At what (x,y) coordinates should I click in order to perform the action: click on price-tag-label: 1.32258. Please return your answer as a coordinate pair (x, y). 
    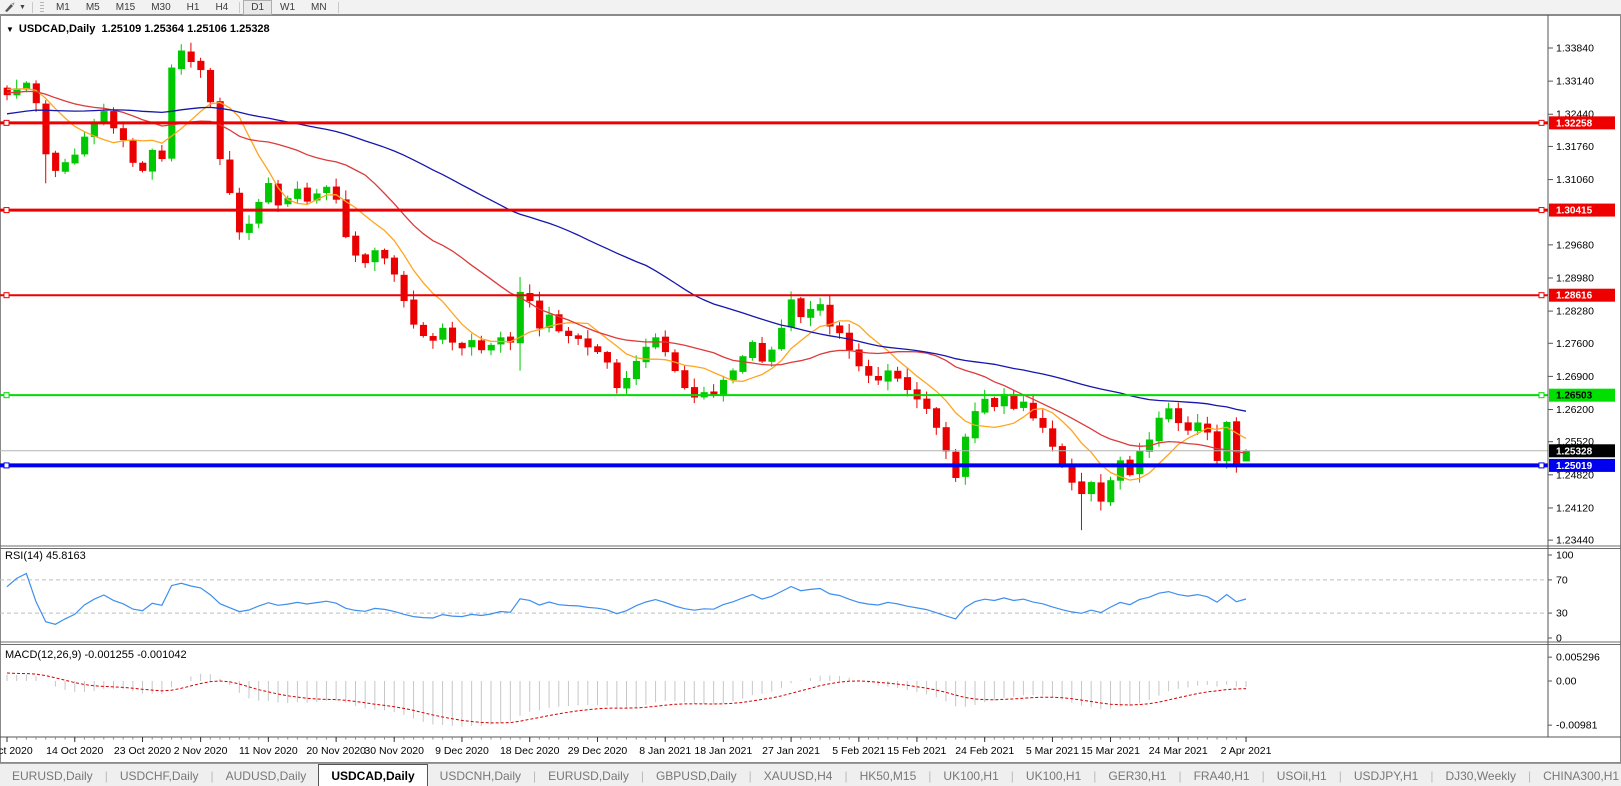
    Looking at the image, I should click on (1574, 123).